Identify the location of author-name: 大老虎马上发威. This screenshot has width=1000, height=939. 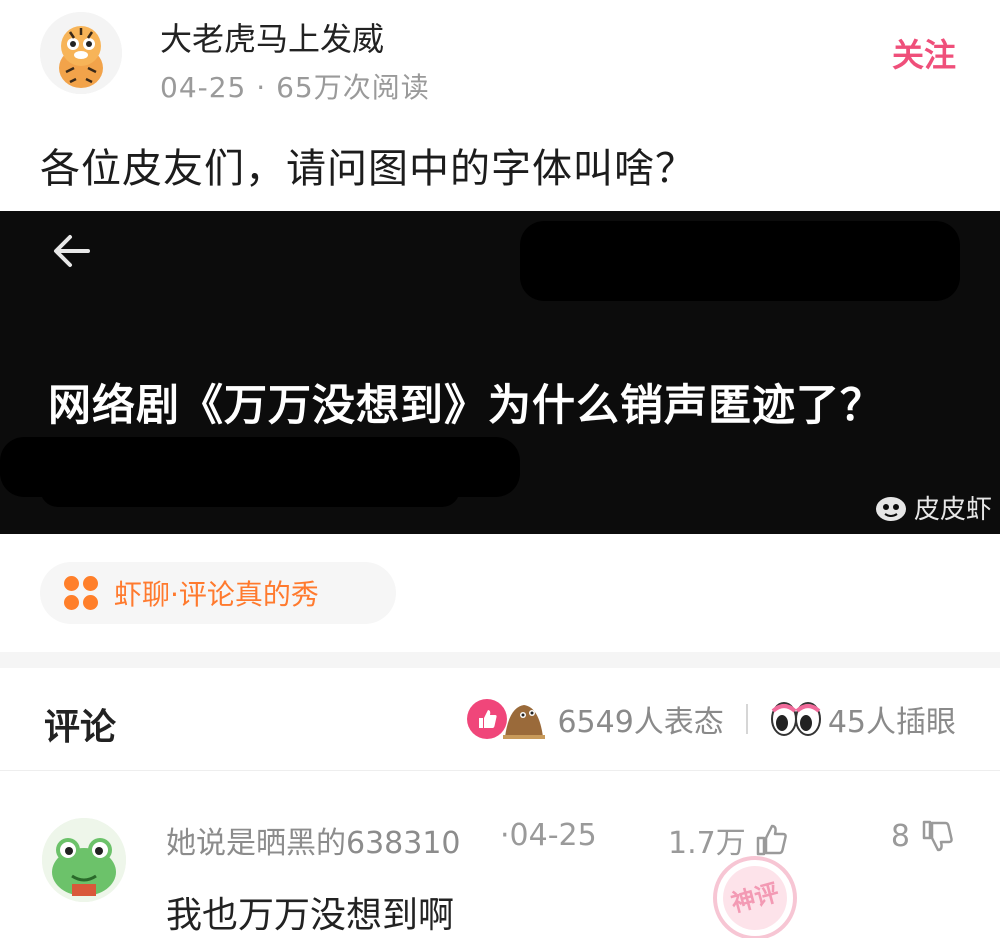
(272, 37).